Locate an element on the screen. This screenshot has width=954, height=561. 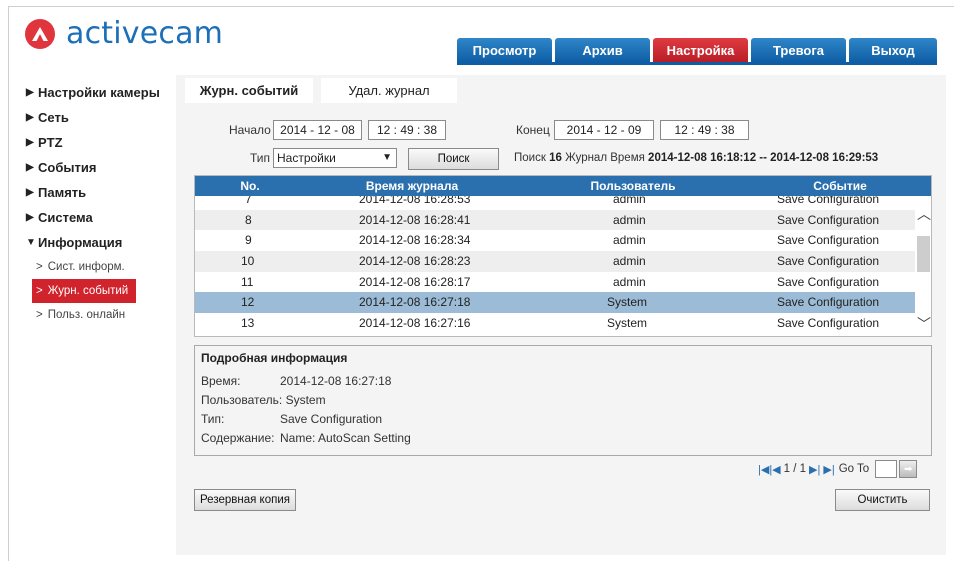
details-content-value: Name: AutoScan Setting is located at coordinates (345, 438).